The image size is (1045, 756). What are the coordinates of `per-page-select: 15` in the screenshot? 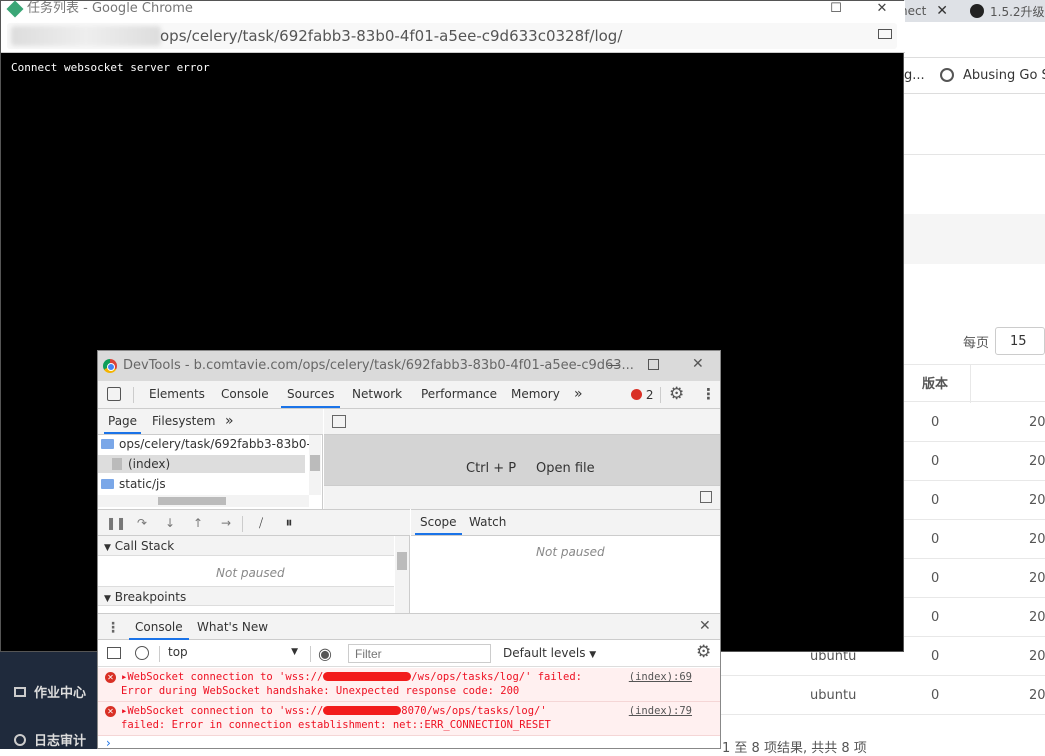 It's located at (1020, 341).